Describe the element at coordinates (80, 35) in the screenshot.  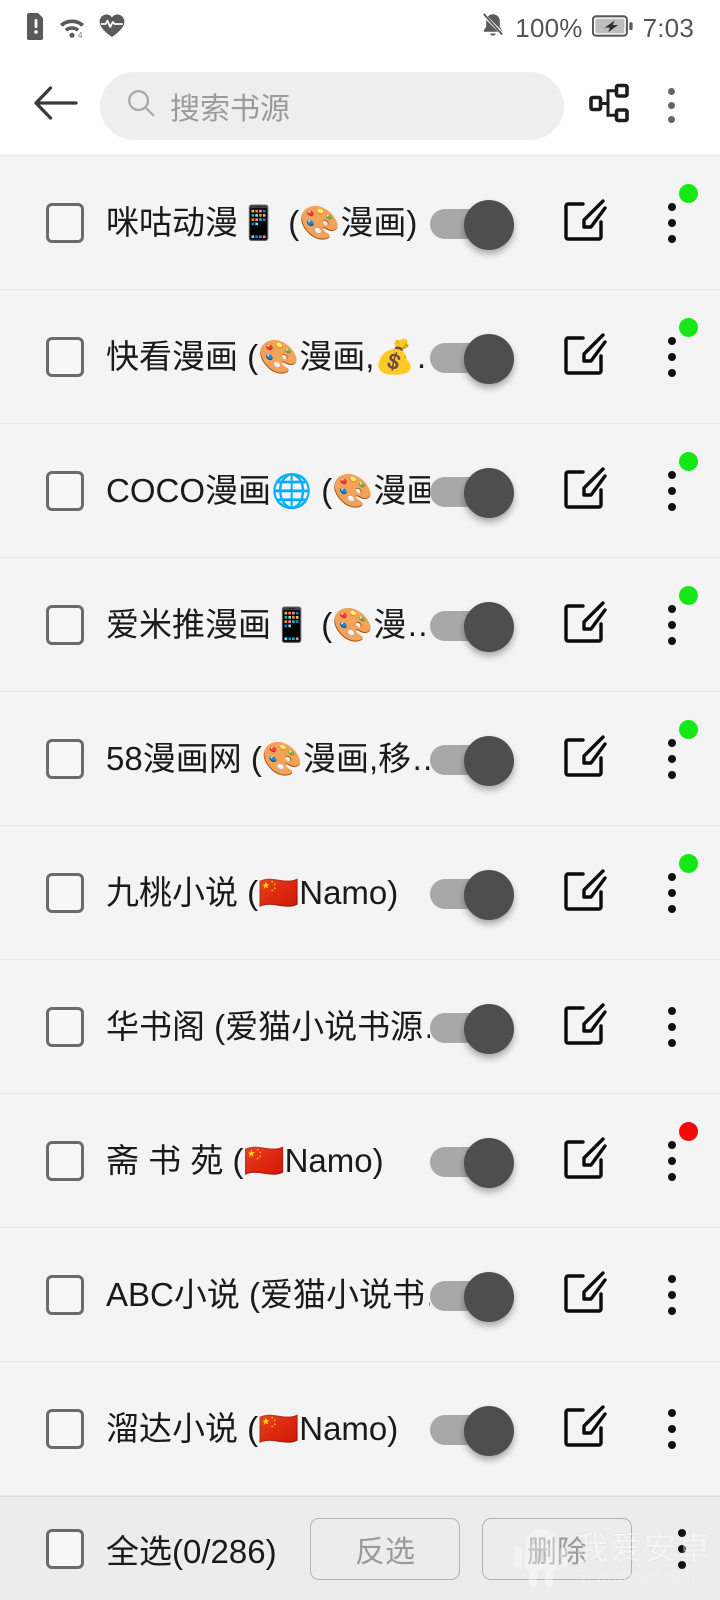
I see `svg-text: 4` at that location.